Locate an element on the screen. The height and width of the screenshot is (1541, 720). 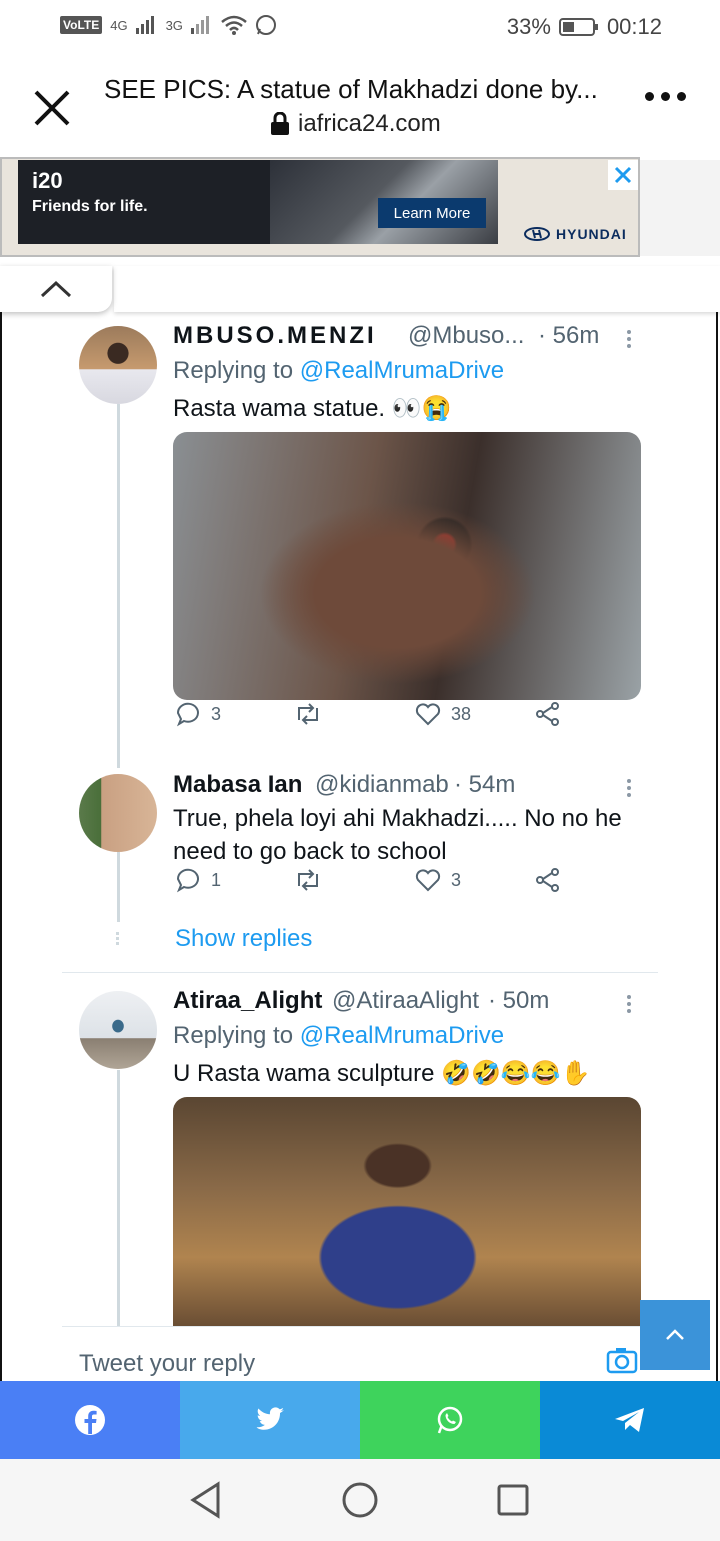
whatsapp-icon is located at coordinates (450, 1420).